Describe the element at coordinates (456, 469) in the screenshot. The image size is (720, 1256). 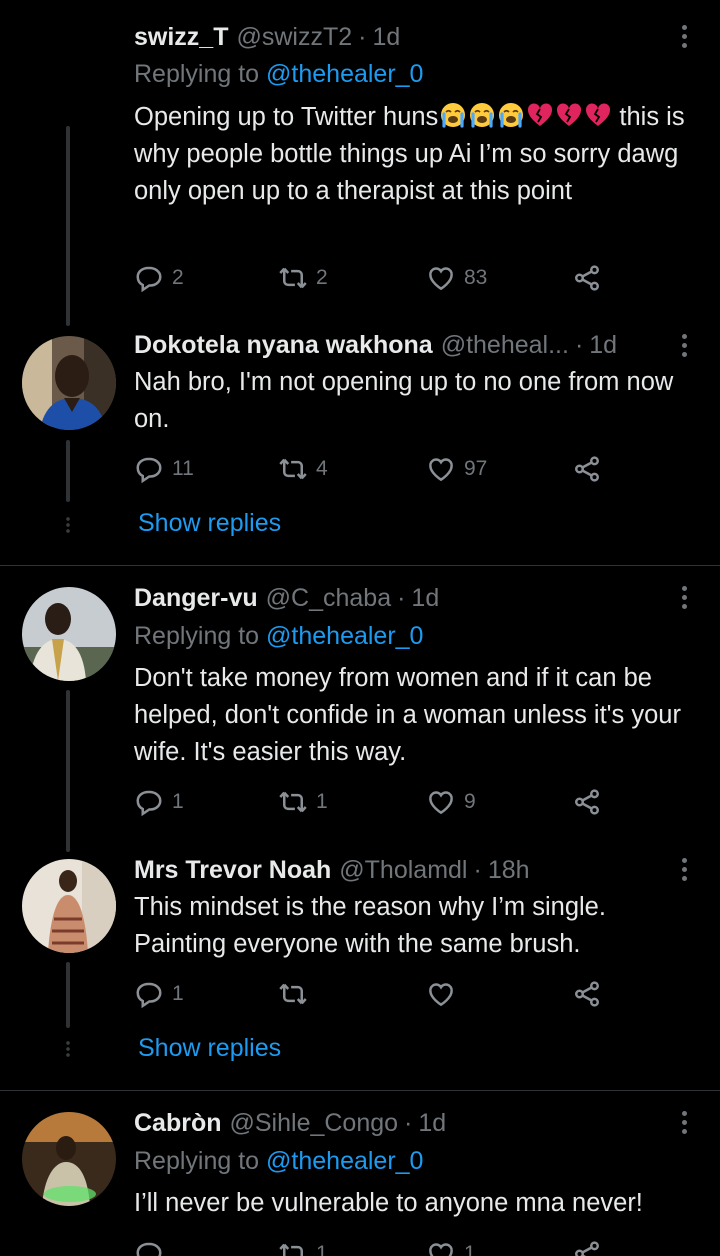
I see `like-button: 97` at that location.